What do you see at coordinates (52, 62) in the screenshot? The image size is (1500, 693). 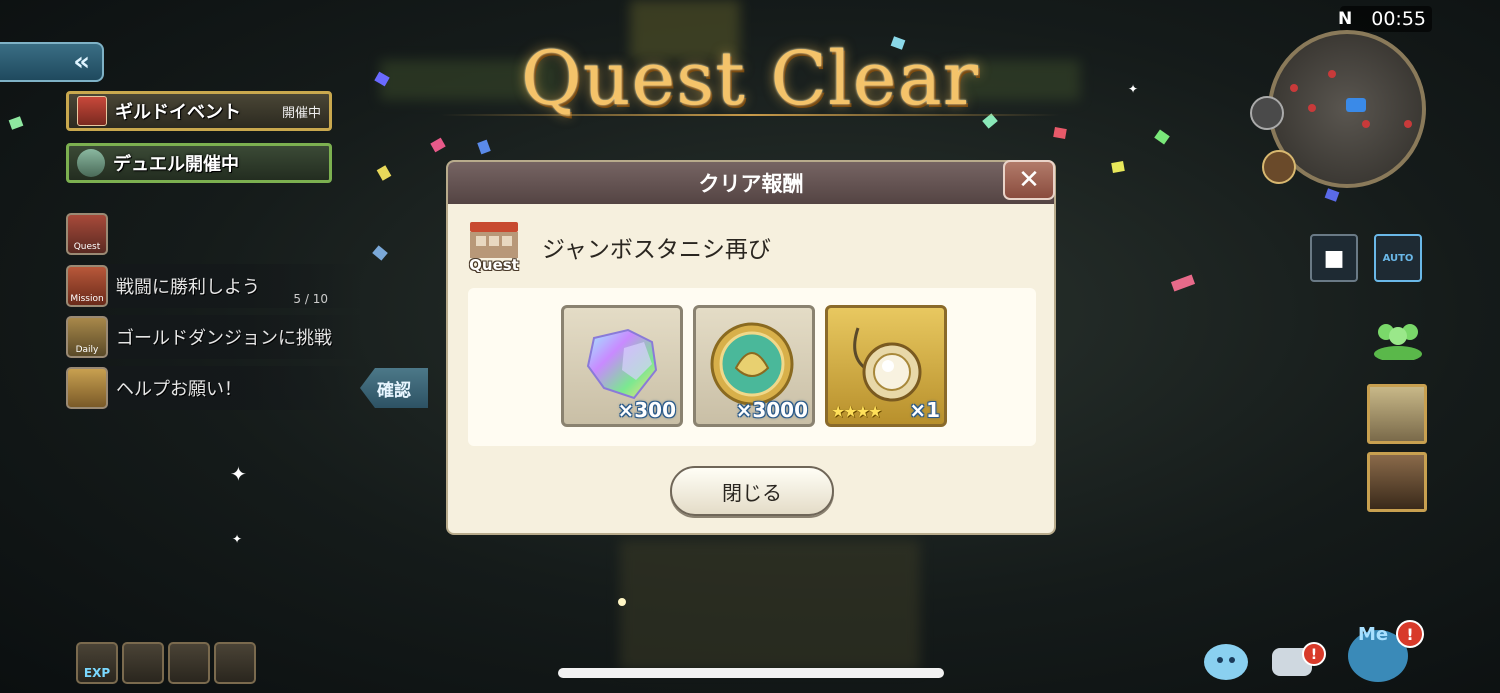 I see `back-button: «` at bounding box center [52, 62].